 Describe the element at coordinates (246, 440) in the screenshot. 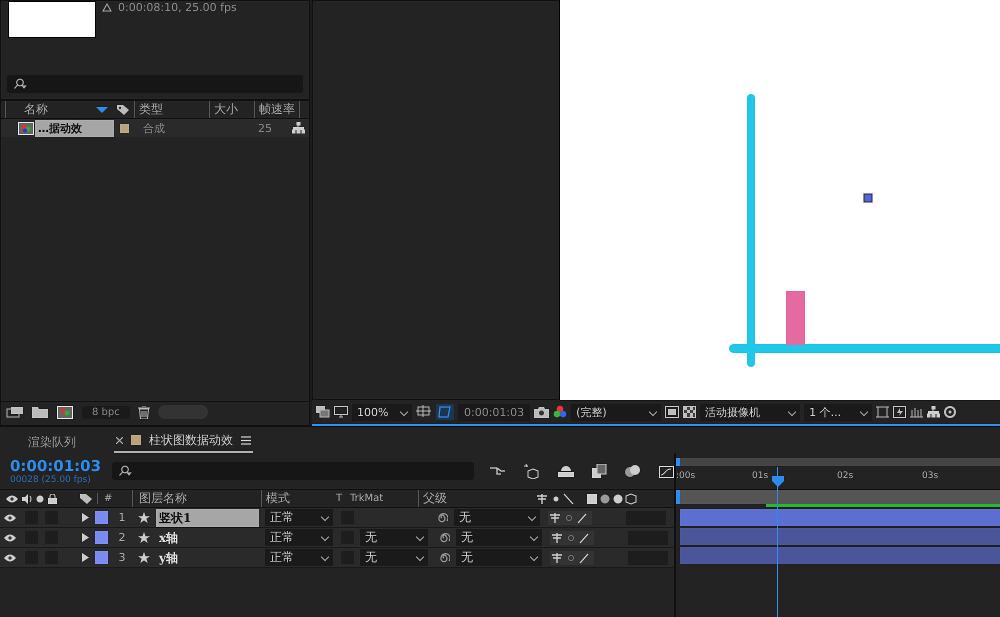

I see `menu-icon` at that location.